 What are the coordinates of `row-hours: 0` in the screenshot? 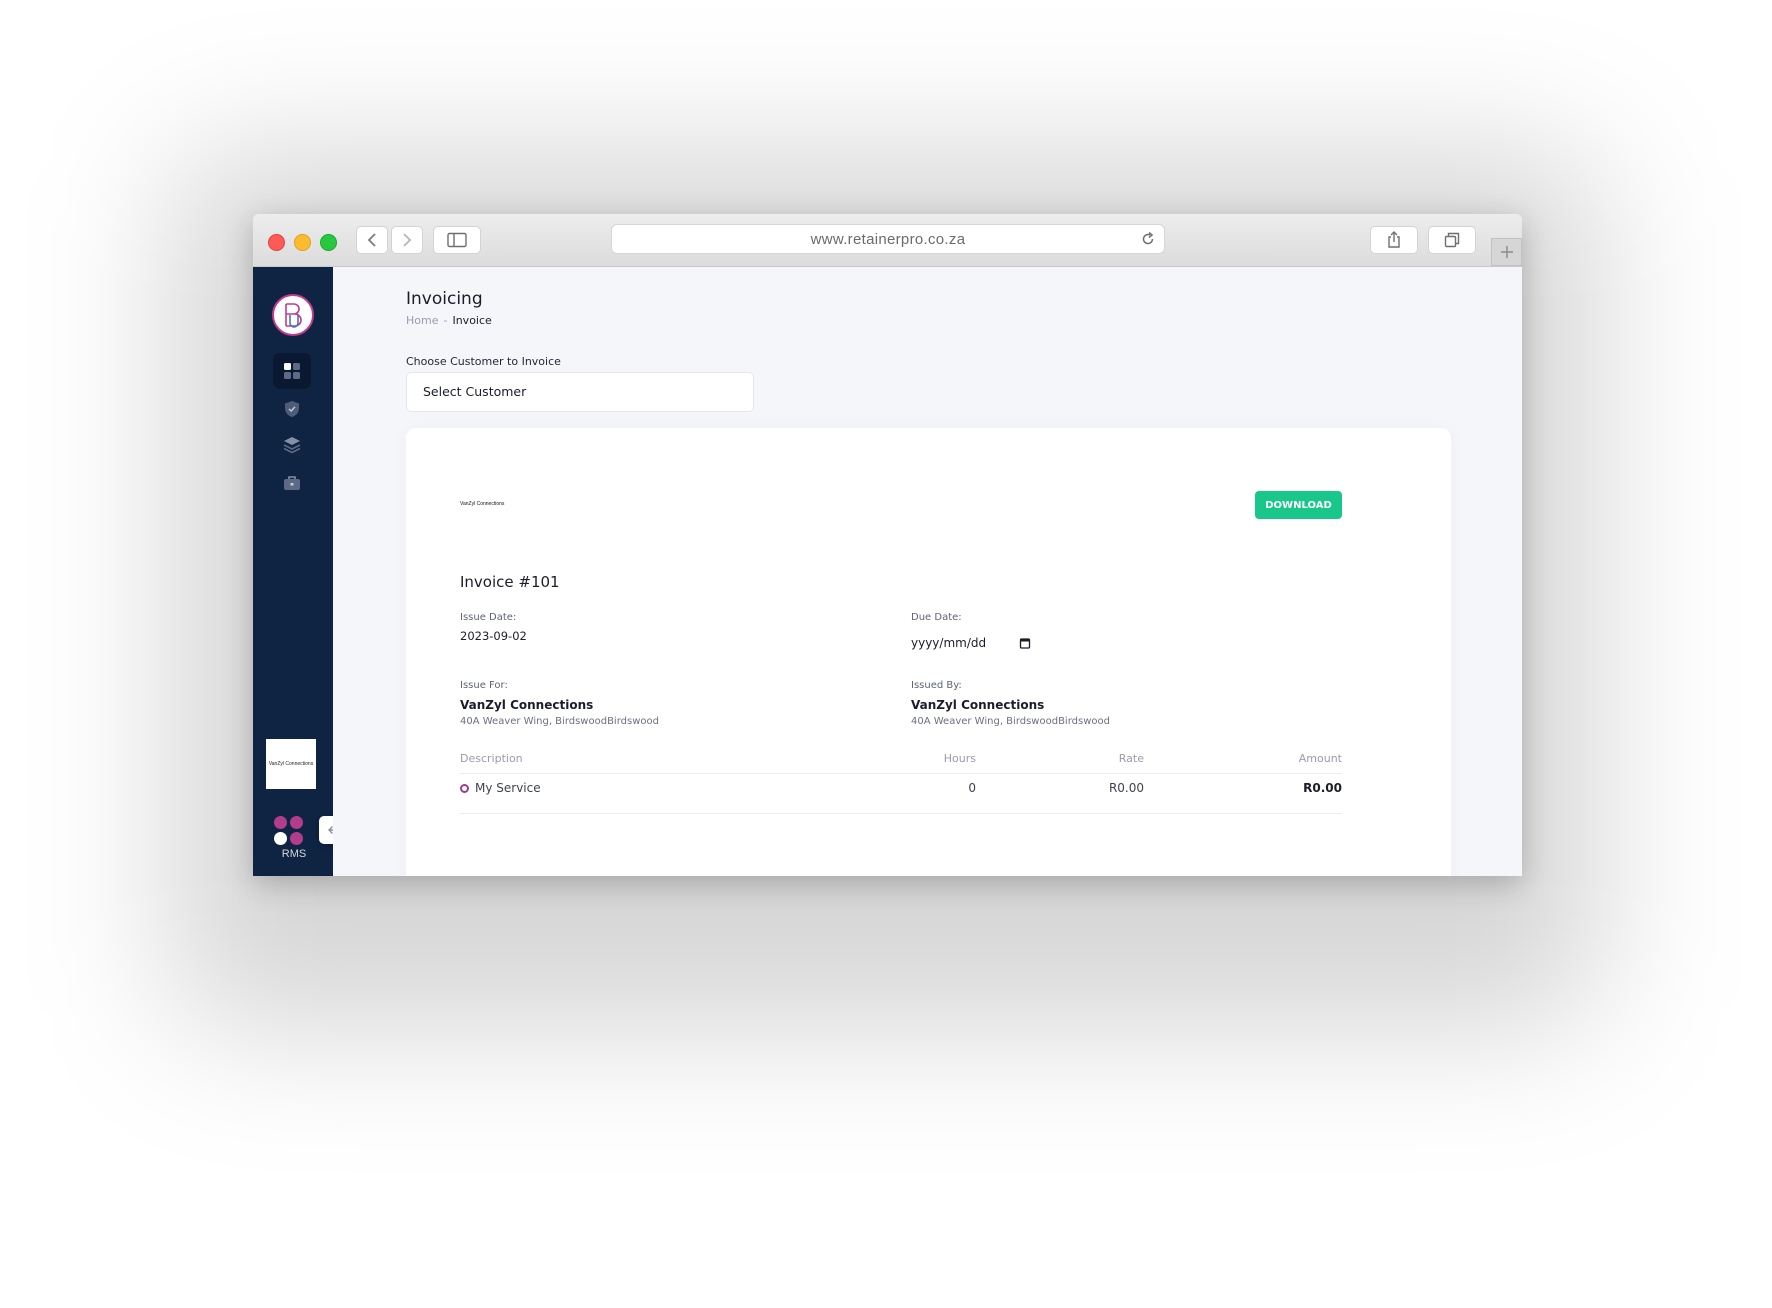 It's located at (972, 788).